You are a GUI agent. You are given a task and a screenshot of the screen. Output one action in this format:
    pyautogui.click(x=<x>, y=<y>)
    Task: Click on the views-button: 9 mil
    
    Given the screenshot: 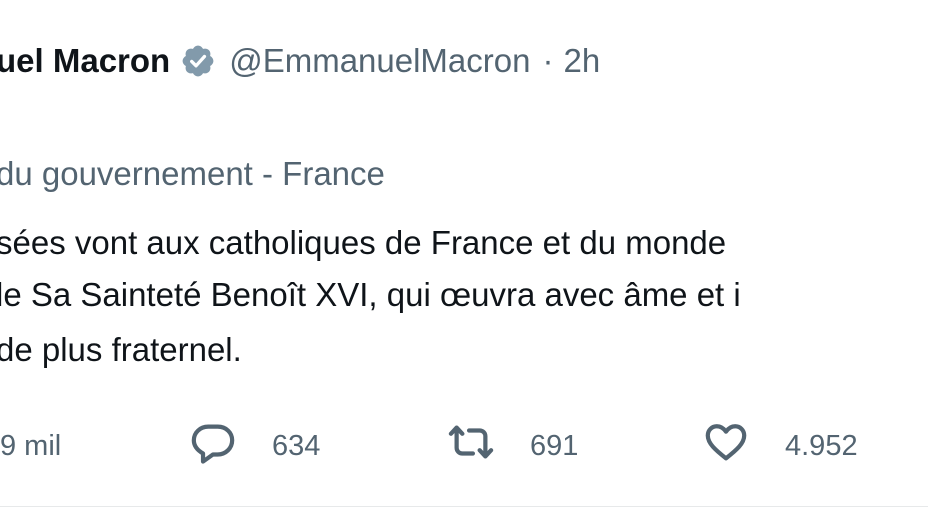 What is the action you would take?
    pyautogui.click(x=30, y=446)
    